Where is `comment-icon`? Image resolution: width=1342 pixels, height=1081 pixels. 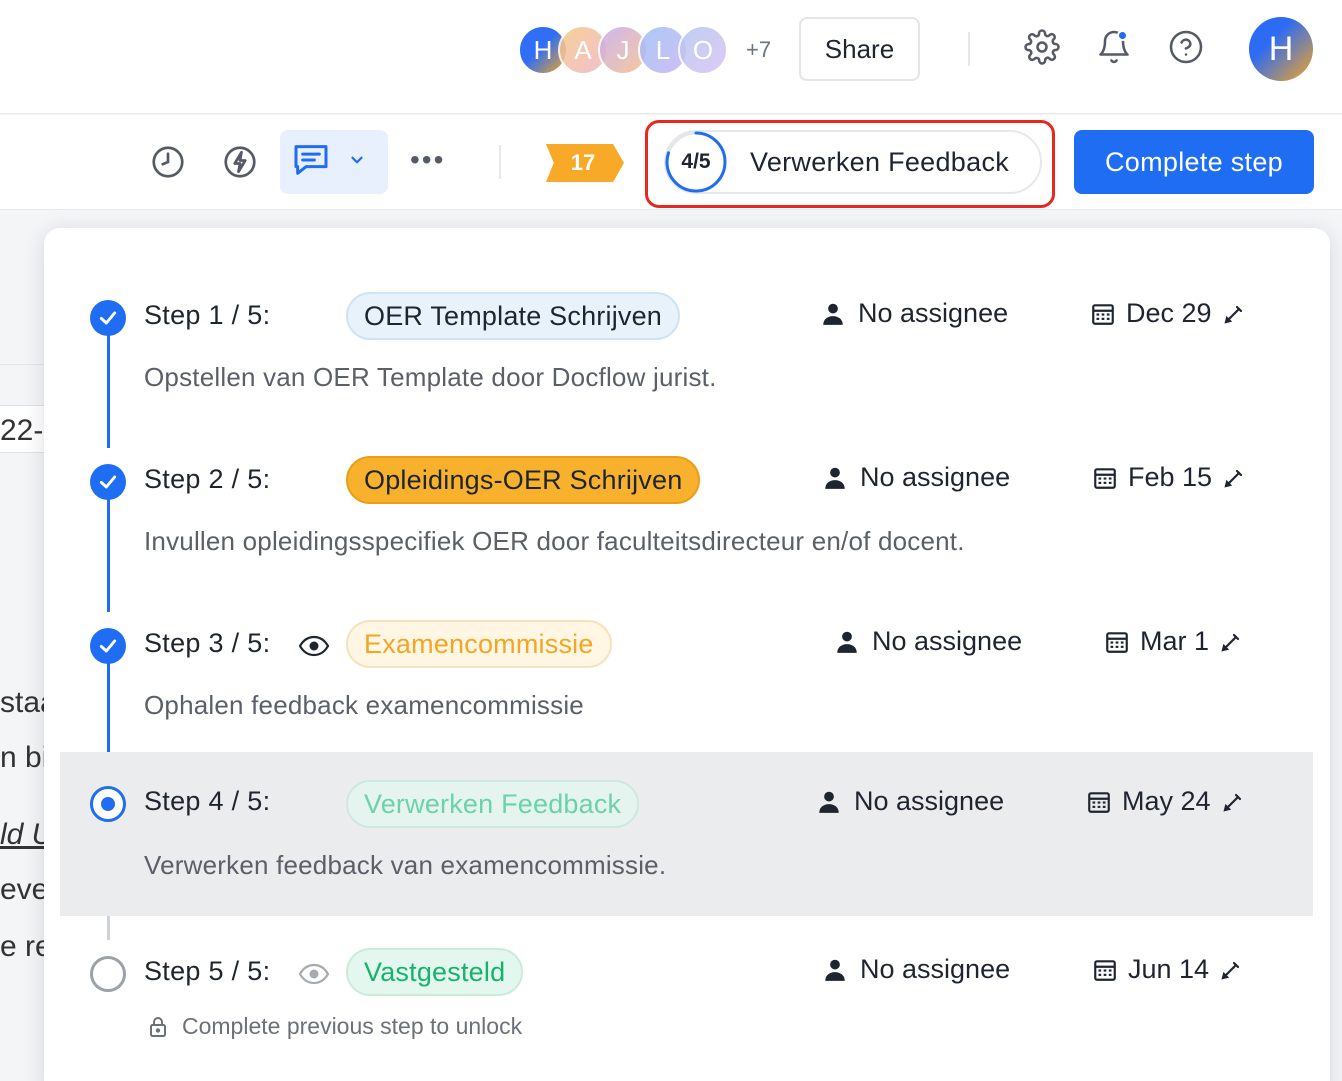
comment-icon is located at coordinates (311, 162).